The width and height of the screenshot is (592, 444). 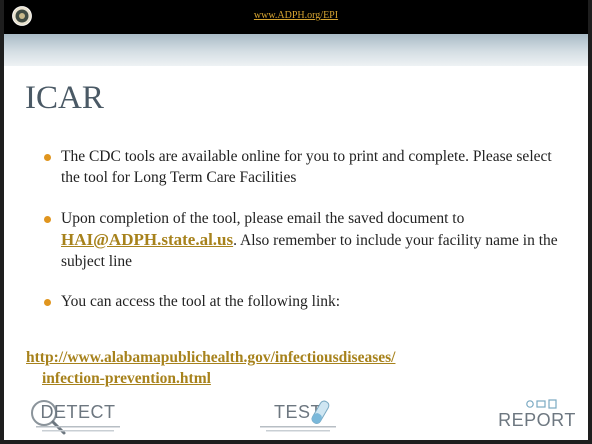 I want to click on report-logo: REPORT, so click(x=537, y=418).